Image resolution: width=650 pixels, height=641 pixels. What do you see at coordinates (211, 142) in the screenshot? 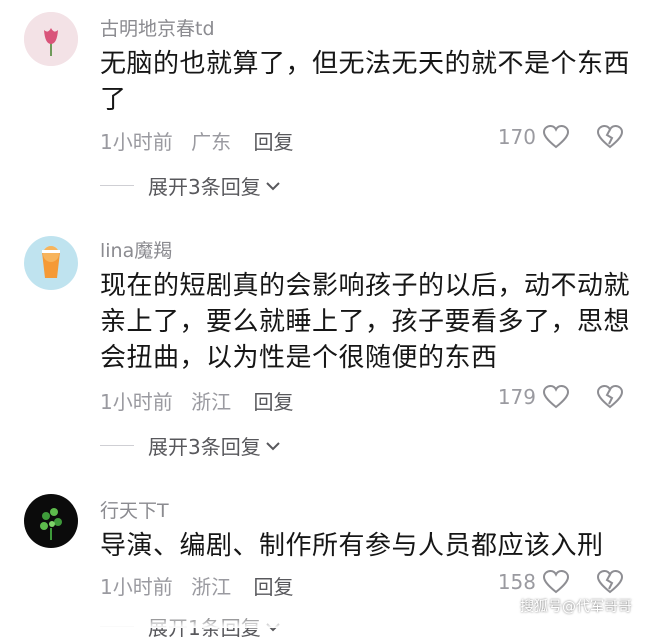
I see `comment-location: 广东` at bounding box center [211, 142].